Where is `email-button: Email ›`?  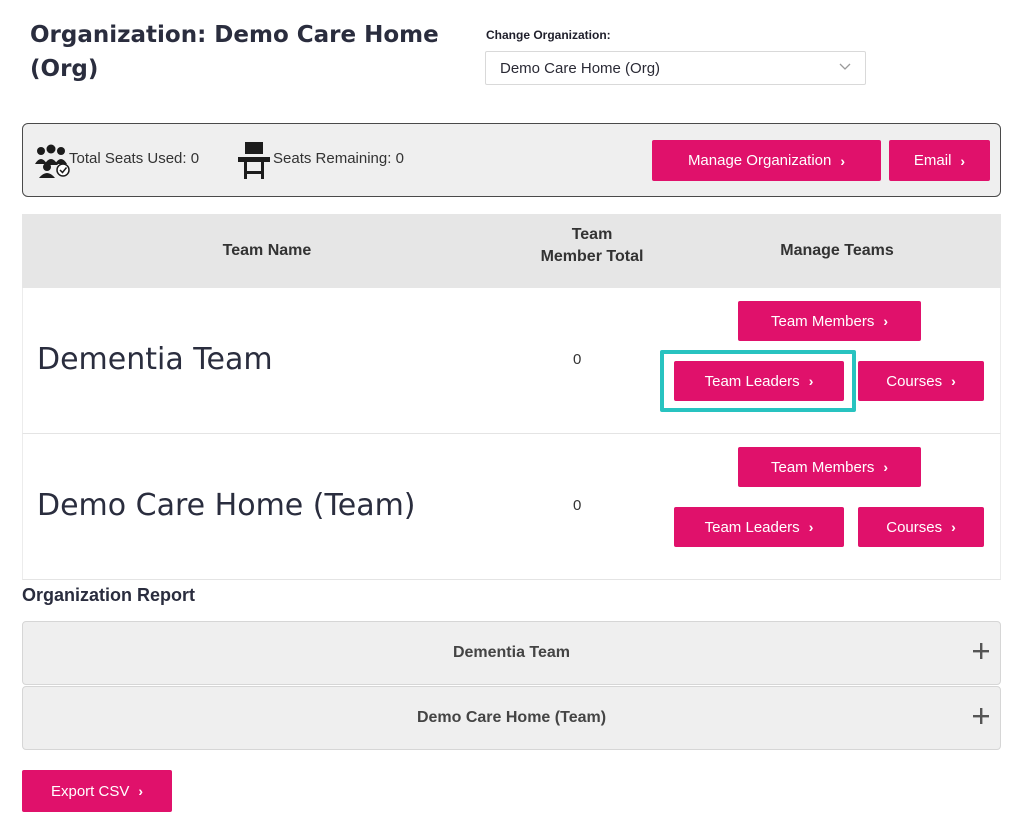 email-button: Email › is located at coordinates (939, 160).